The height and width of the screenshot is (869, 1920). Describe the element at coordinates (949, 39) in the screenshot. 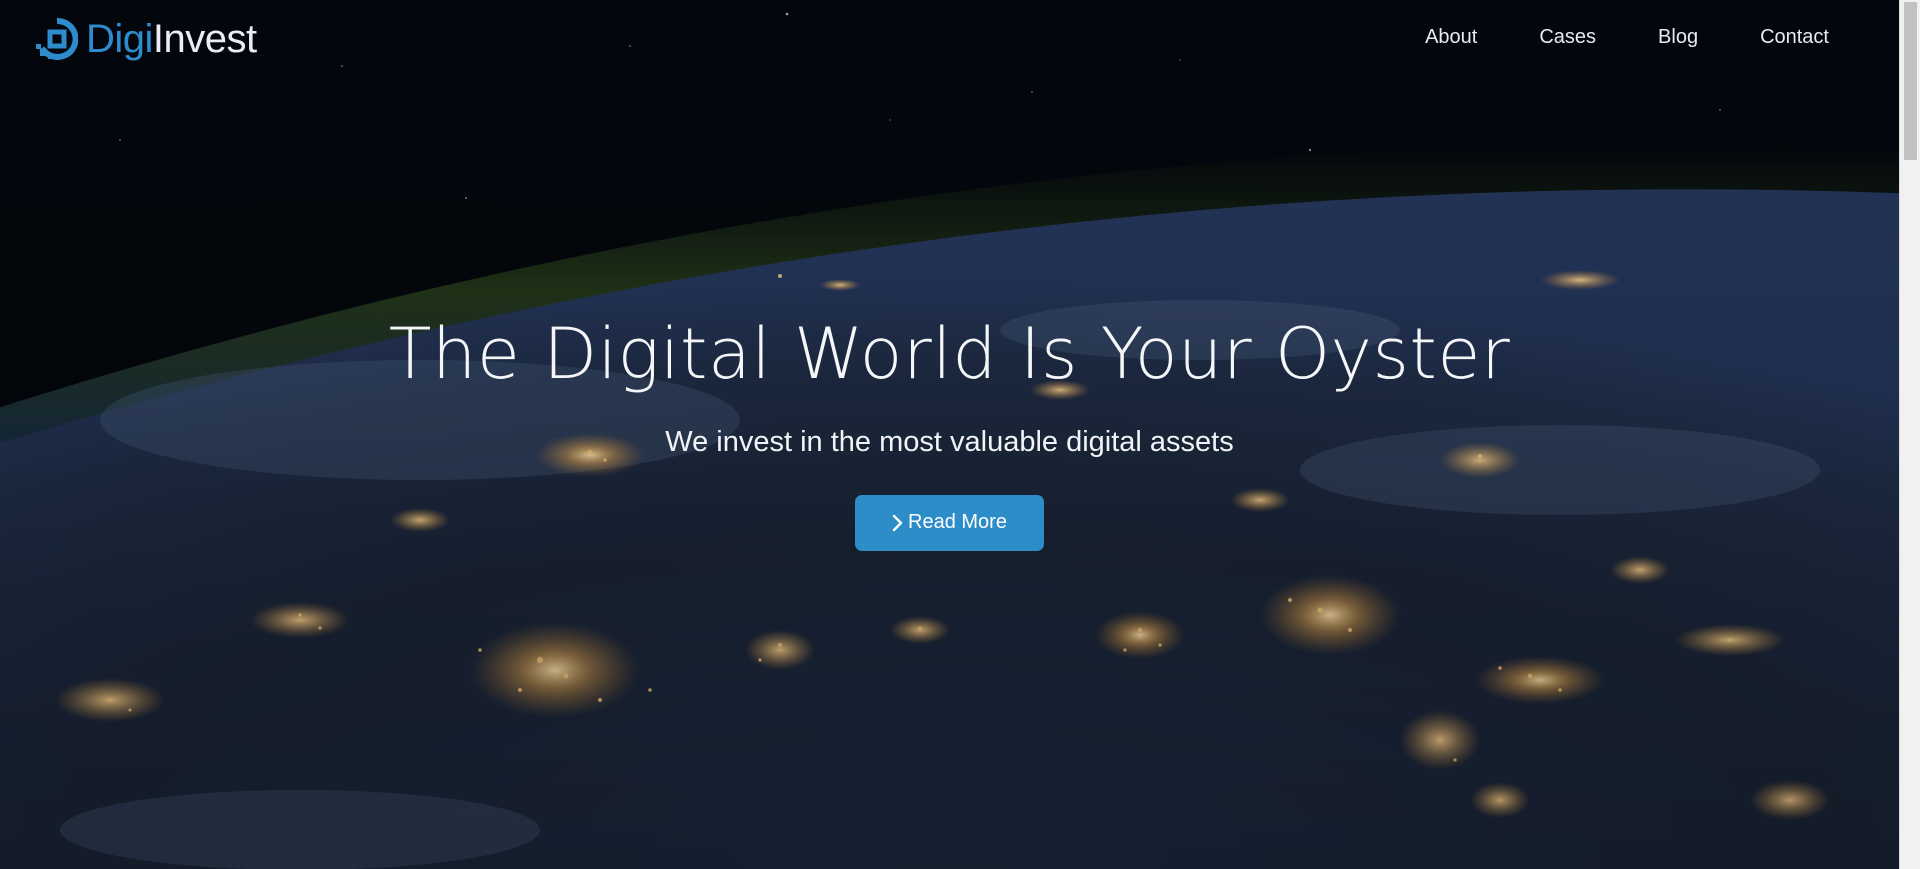

I see `navbar: DigiInvest About Cases Blog Contact` at that location.